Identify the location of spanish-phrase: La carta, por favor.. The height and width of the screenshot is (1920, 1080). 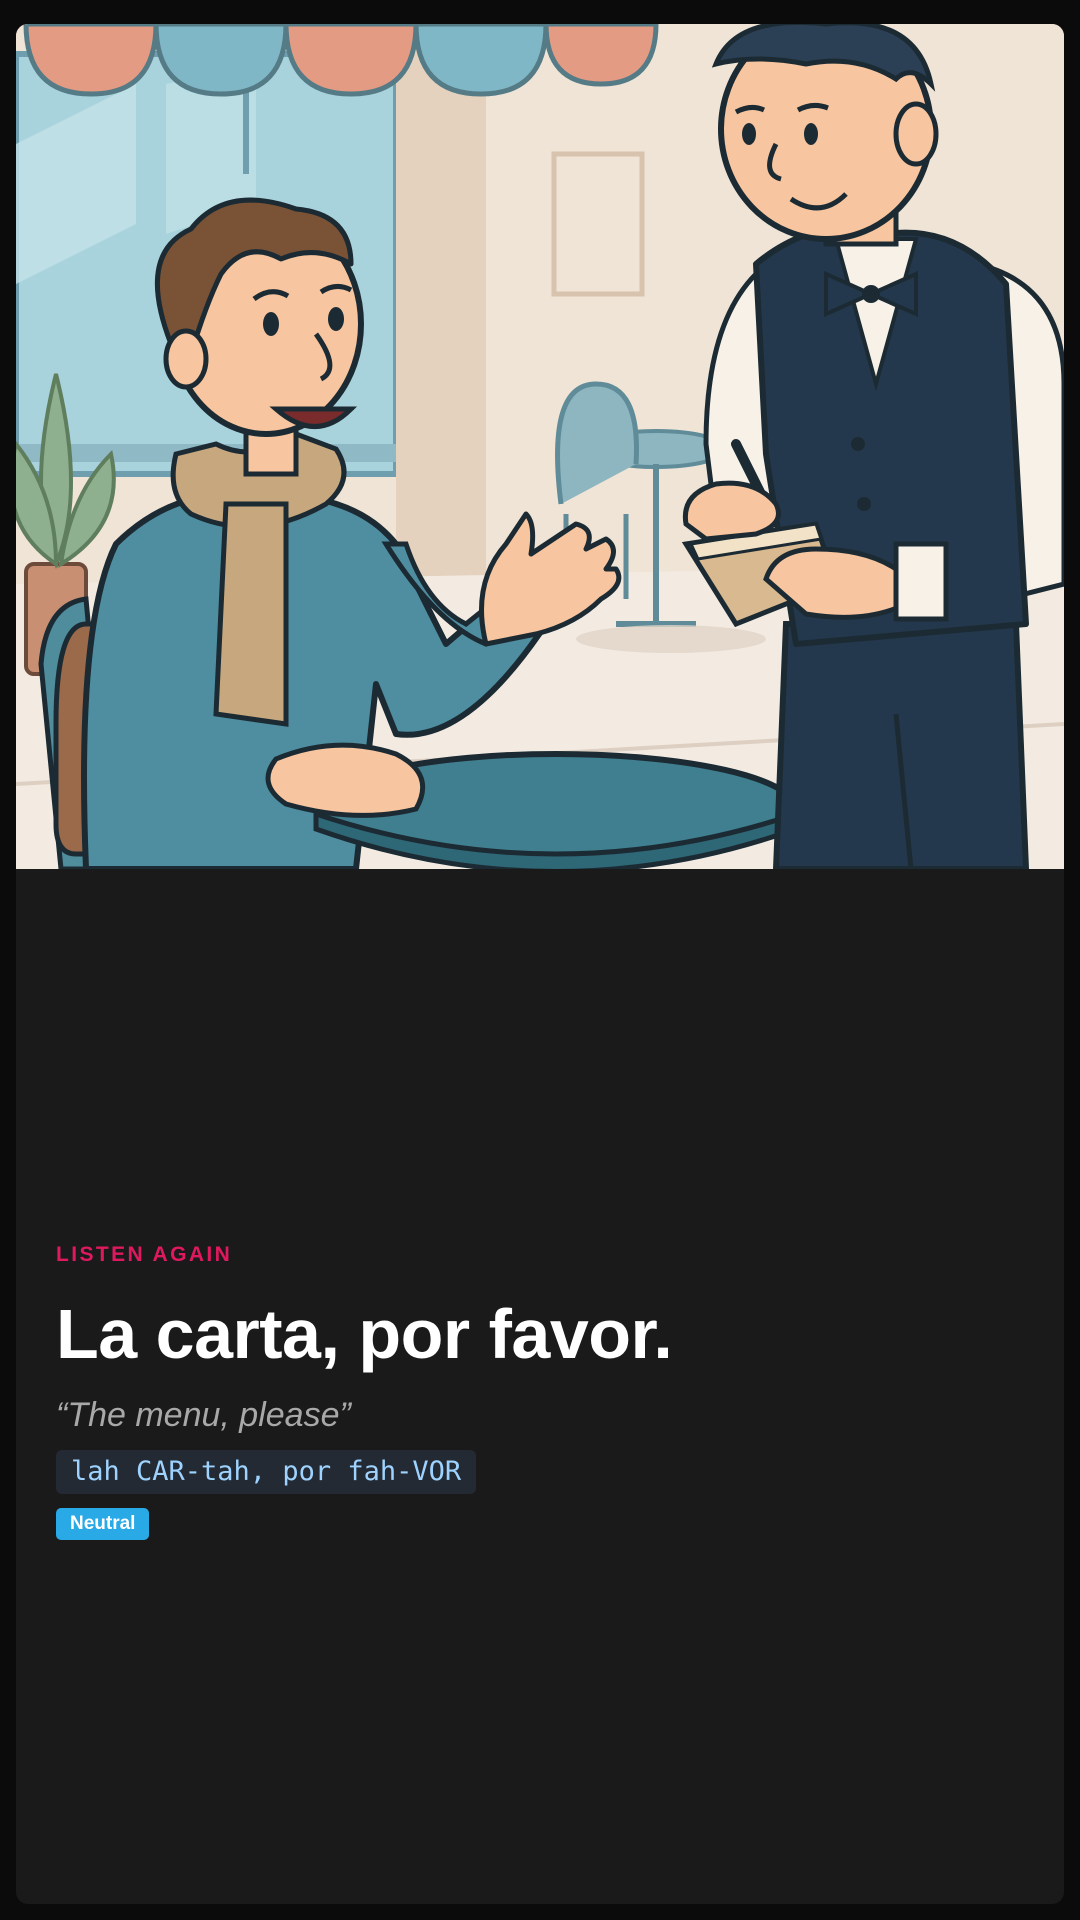
(364, 1334).